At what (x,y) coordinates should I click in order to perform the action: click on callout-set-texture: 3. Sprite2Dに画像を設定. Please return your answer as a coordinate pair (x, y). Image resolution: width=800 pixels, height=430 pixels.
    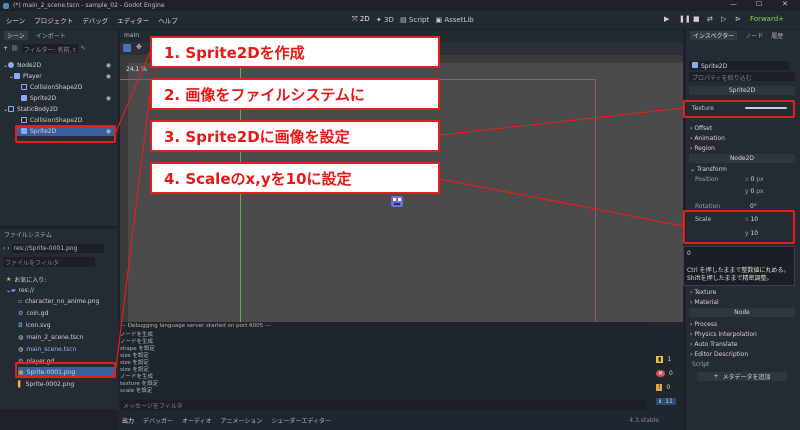
    Looking at the image, I should click on (295, 136).